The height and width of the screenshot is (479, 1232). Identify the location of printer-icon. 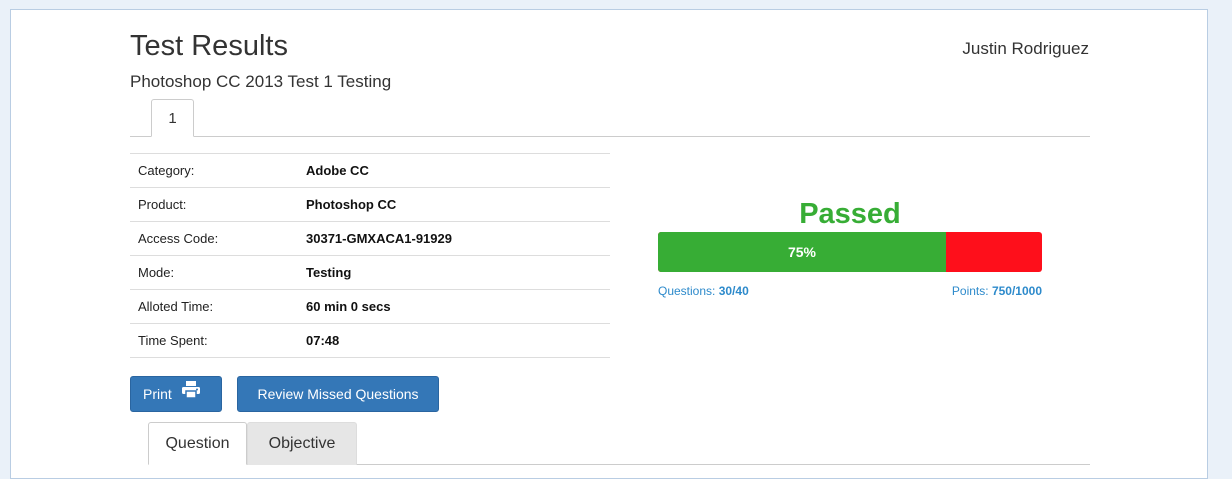
(190, 393).